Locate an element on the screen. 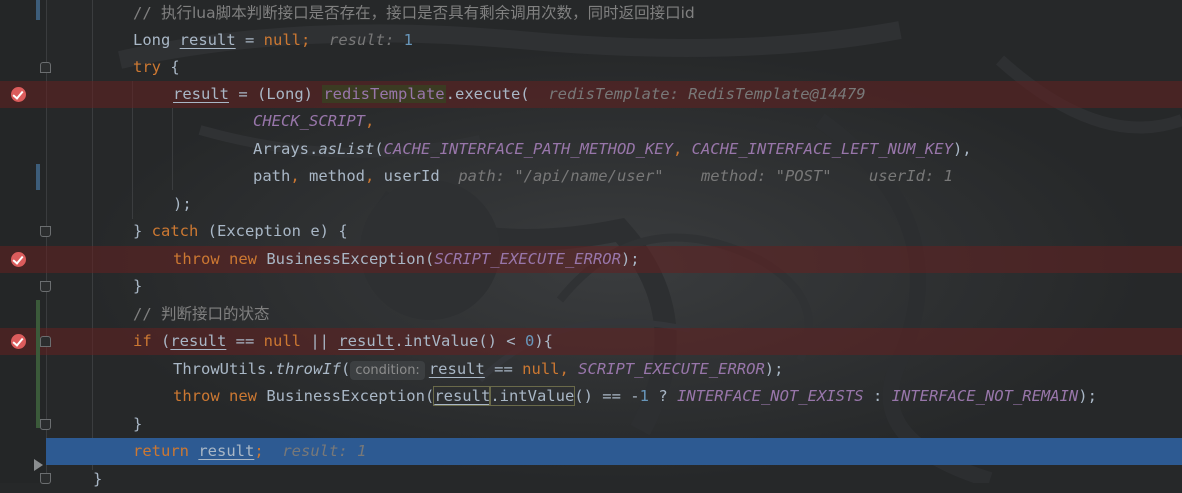  code-token: ){ is located at coordinates (543, 341).